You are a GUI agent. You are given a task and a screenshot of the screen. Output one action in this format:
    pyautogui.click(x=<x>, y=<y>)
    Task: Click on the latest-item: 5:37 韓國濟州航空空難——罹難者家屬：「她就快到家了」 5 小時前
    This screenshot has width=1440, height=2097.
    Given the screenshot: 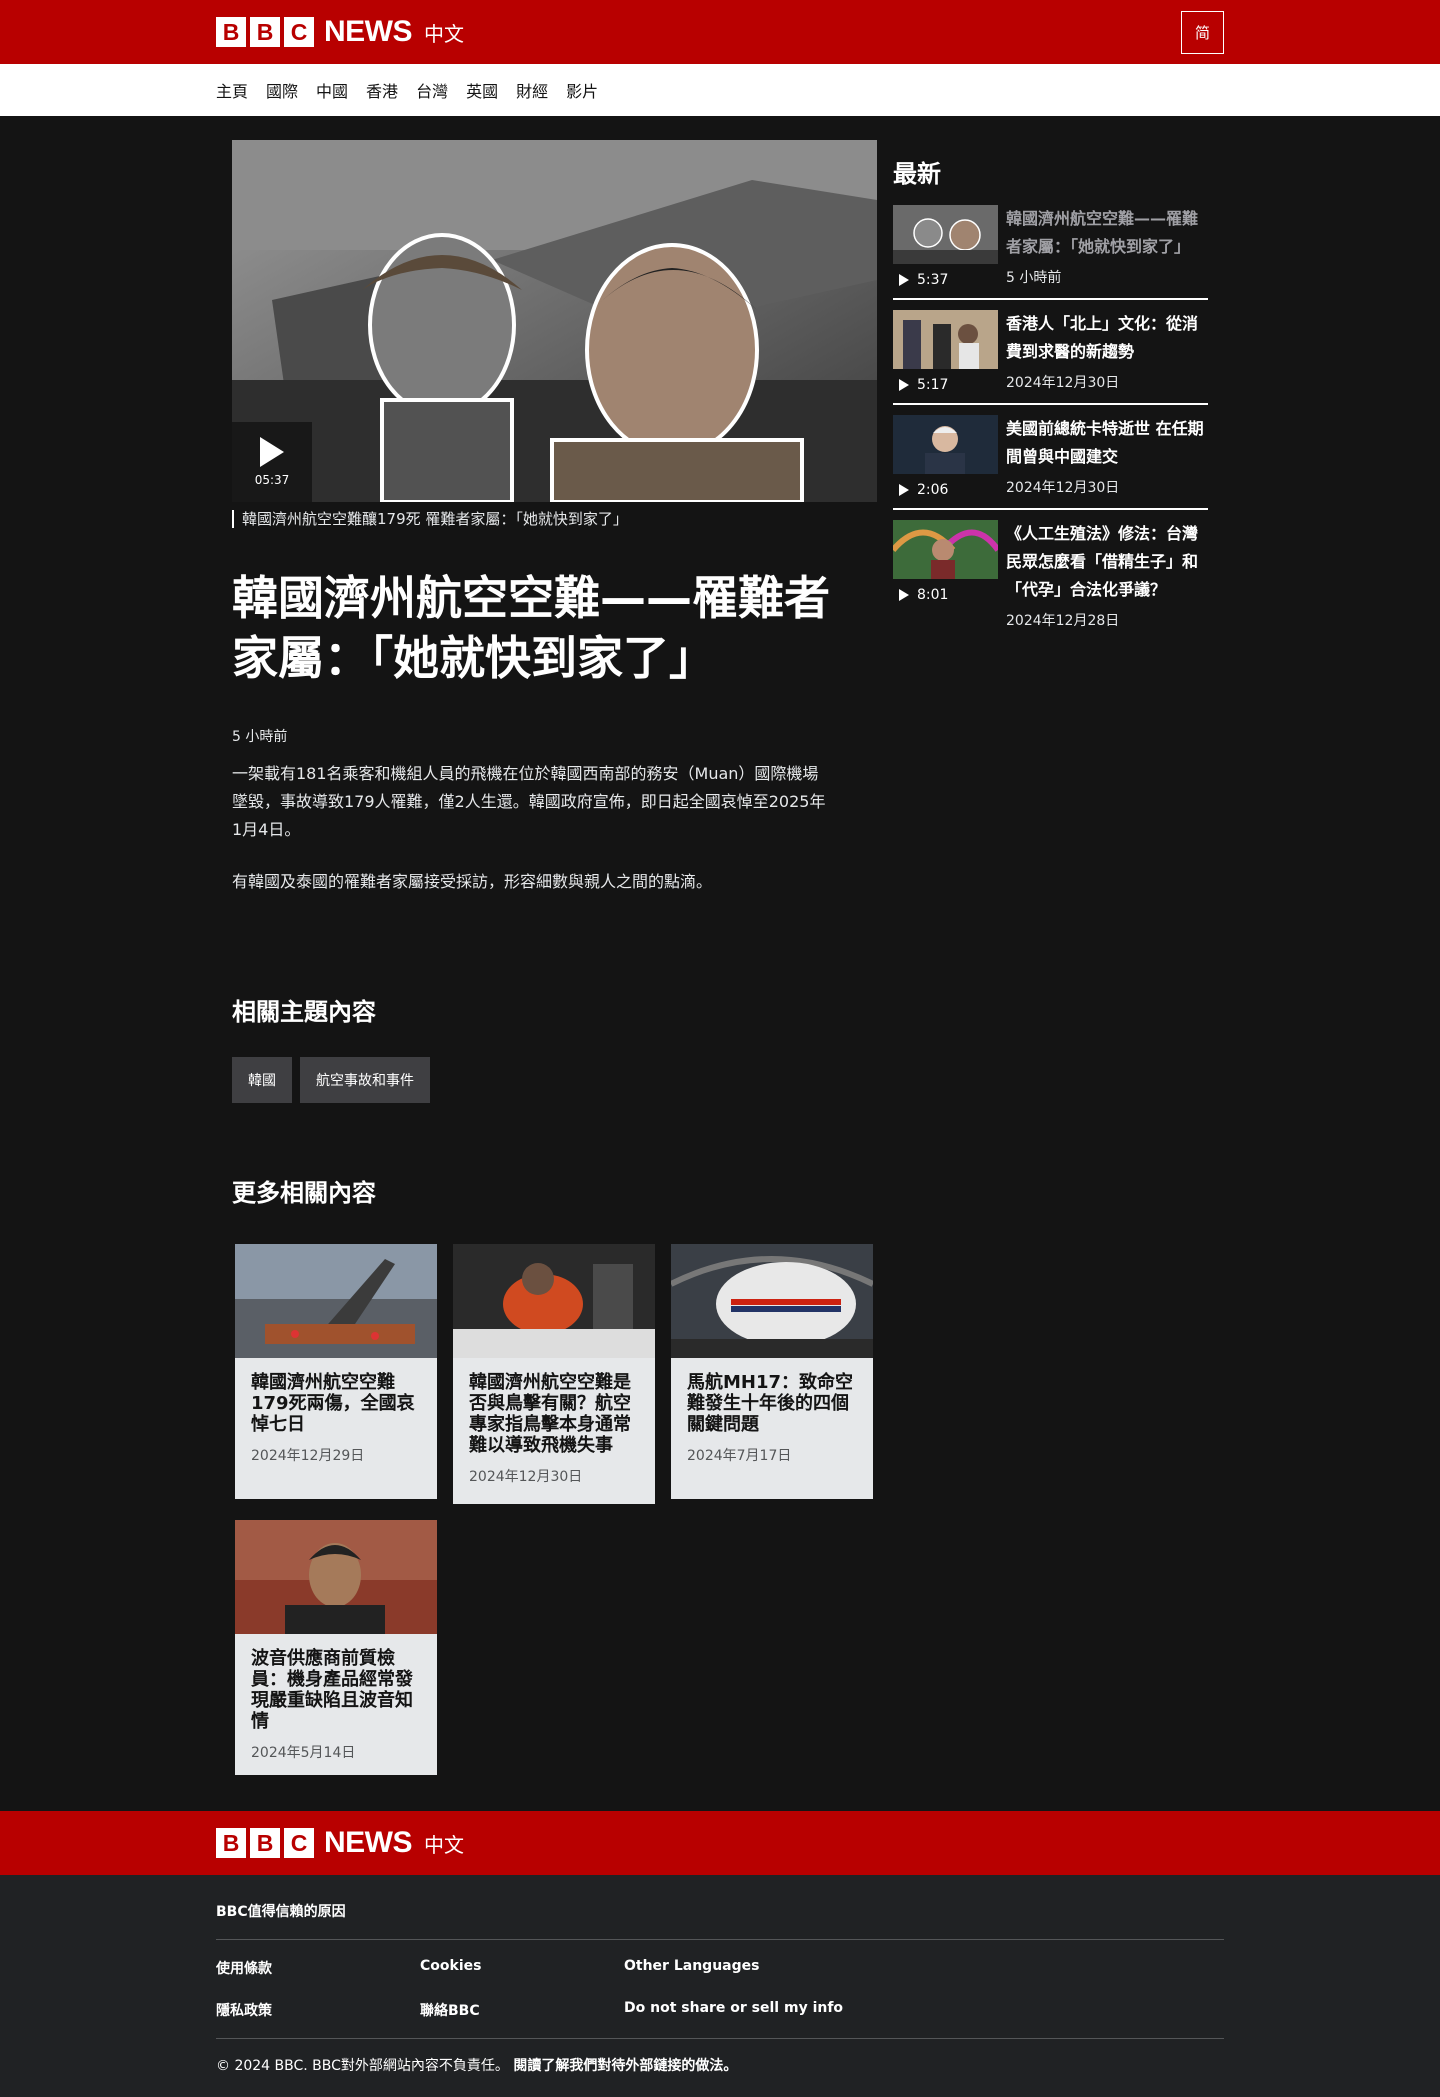 What is the action you would take?
    pyautogui.click(x=1050, y=251)
    